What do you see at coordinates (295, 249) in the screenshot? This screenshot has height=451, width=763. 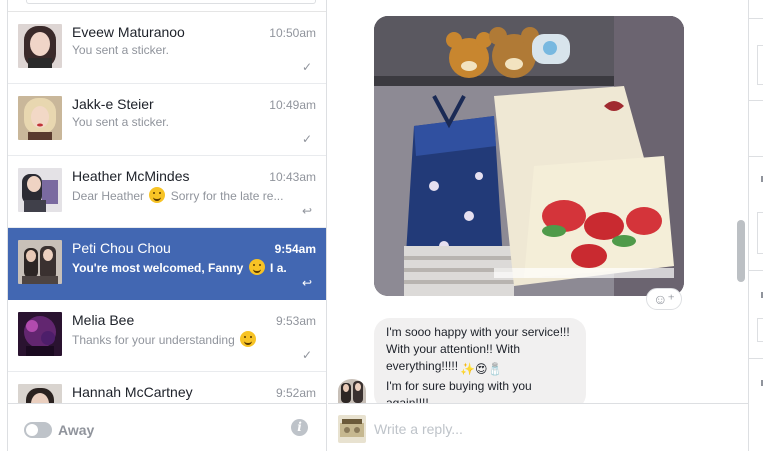 I see `thread-time: 9:54am` at bounding box center [295, 249].